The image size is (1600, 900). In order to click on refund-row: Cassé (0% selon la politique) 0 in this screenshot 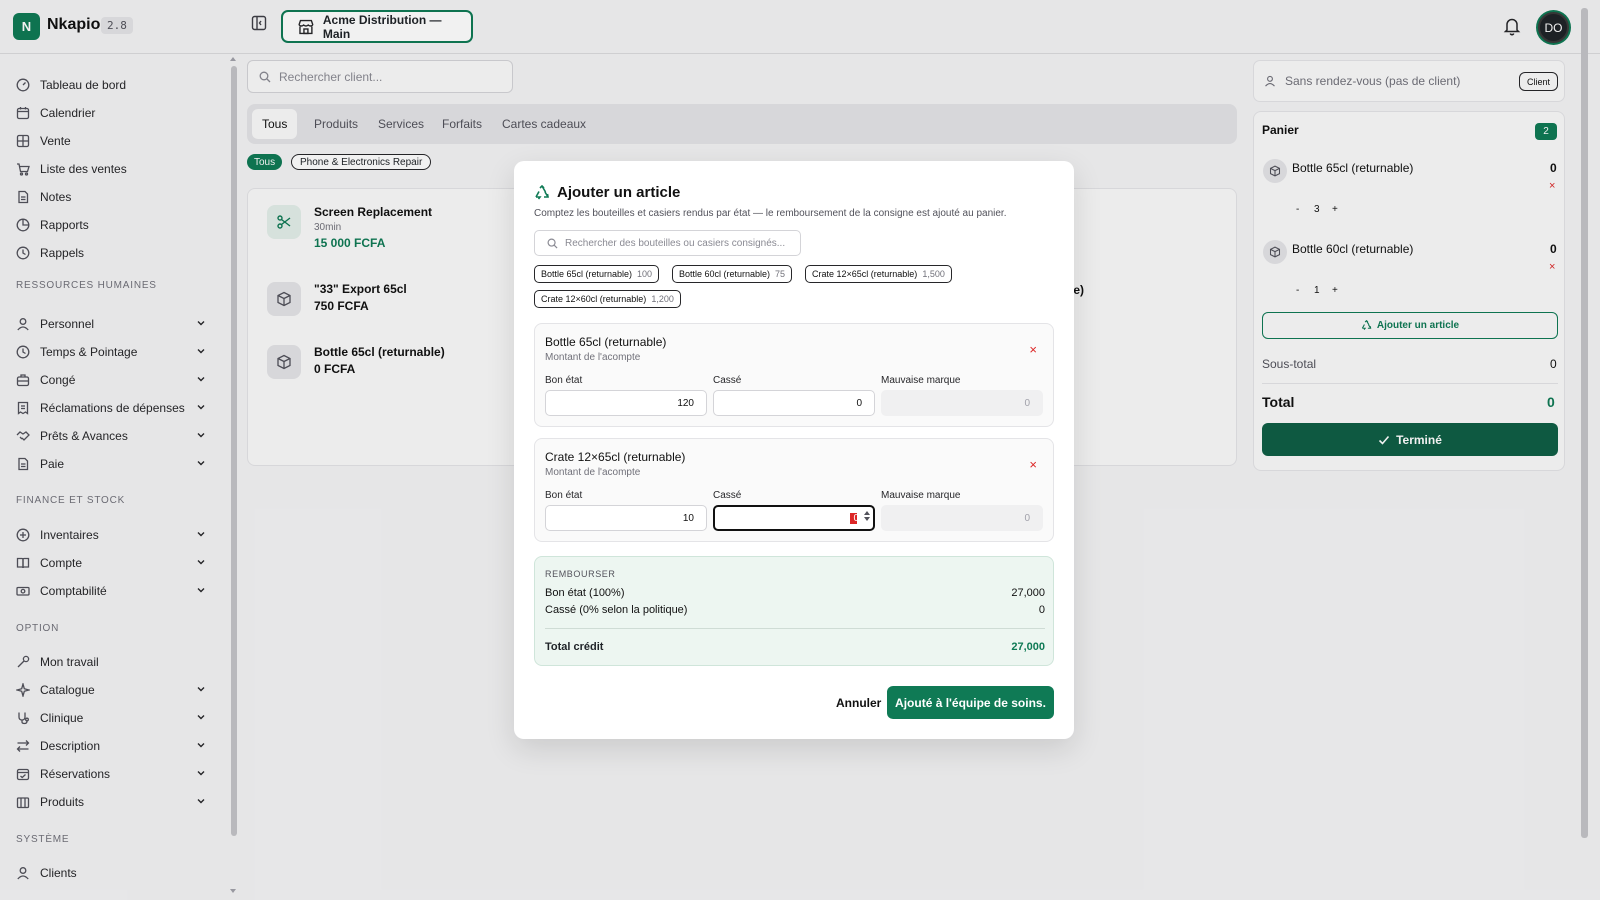, I will do `click(795, 610)`.